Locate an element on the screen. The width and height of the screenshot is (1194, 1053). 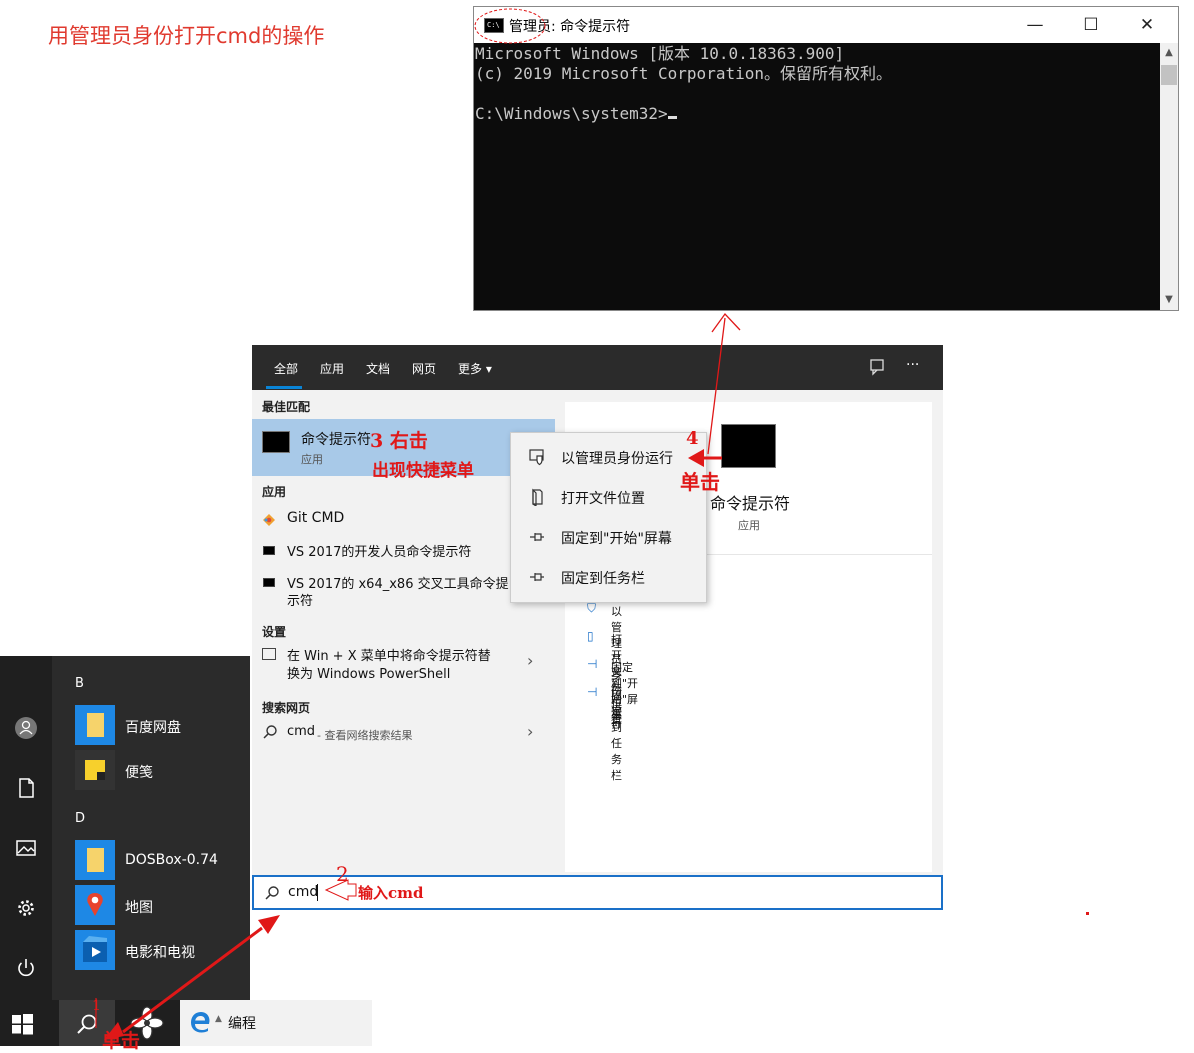
arrow-head-left is located at coordinates (696, 458).